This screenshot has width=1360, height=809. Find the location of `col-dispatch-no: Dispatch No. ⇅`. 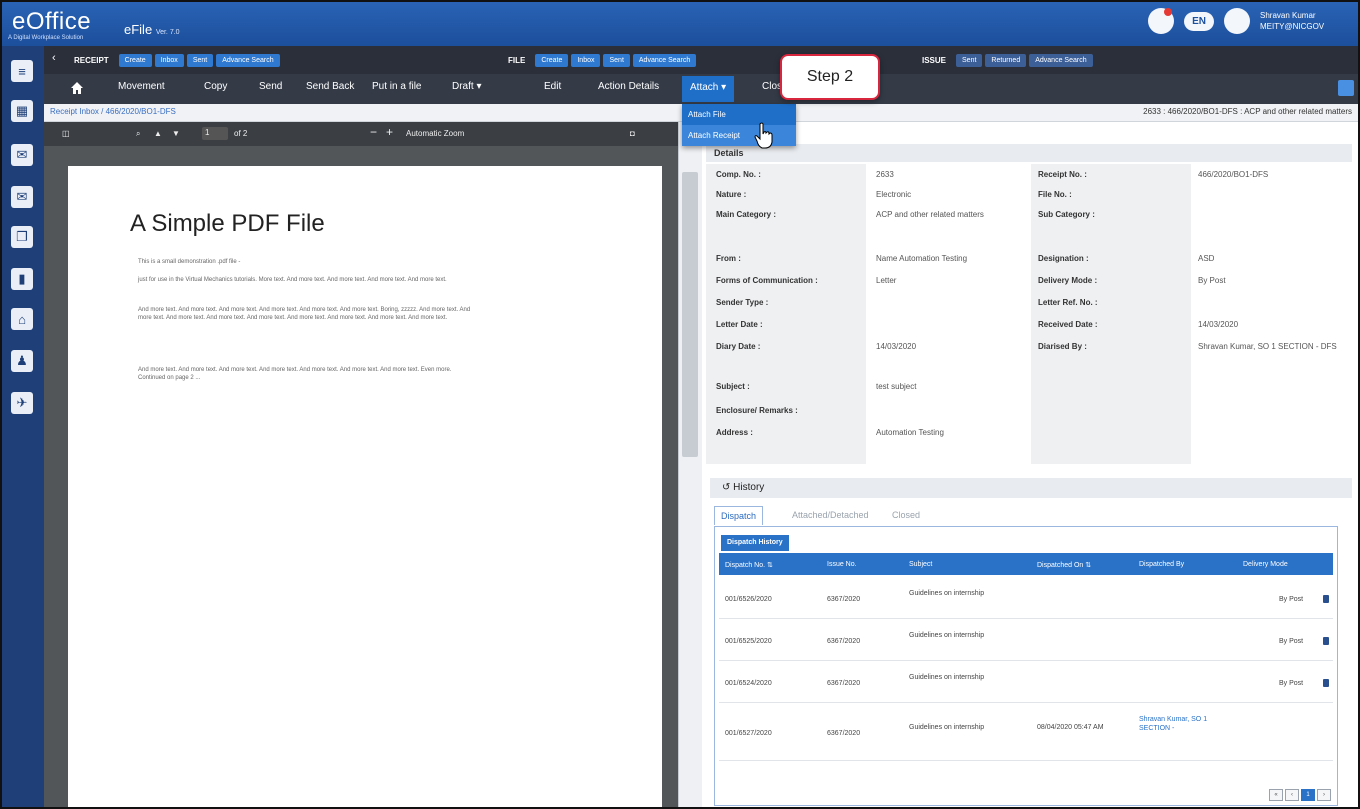

col-dispatch-no: Dispatch No. ⇅ is located at coordinates (749, 565).